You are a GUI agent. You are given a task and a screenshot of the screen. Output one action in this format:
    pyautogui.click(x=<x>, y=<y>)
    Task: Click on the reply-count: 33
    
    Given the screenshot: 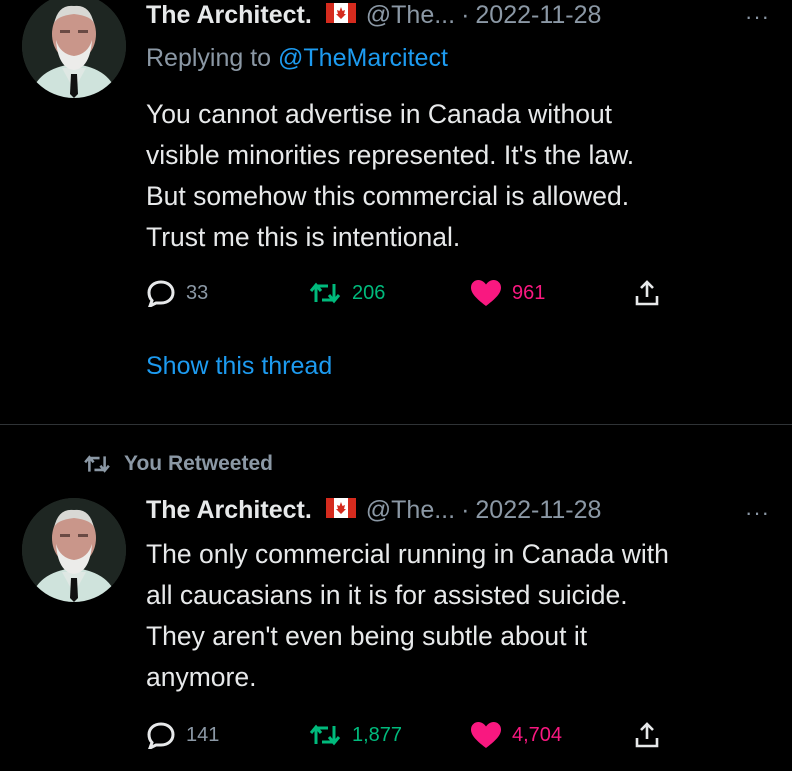 What is the action you would take?
    pyautogui.click(x=197, y=292)
    